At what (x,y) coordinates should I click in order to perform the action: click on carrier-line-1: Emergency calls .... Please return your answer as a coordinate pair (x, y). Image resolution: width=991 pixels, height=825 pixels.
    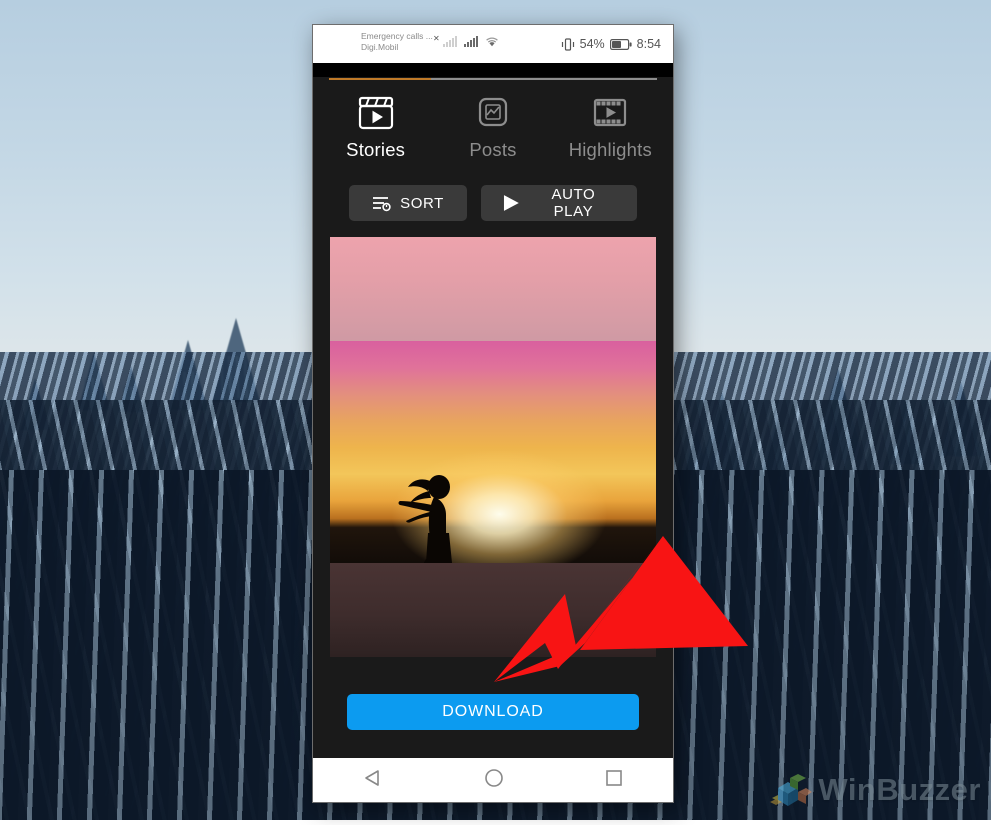
    Looking at the image, I should click on (397, 36).